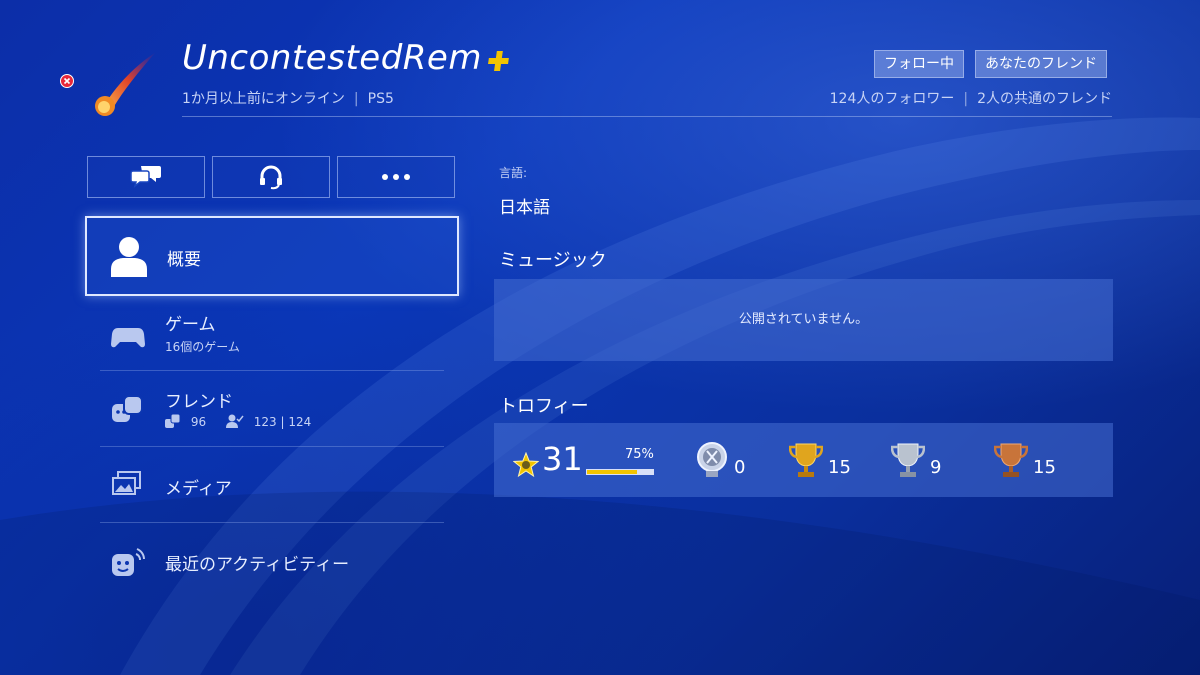 The image size is (1200, 675). Describe the element at coordinates (562, 459) in the screenshot. I see `trophy-level: 31` at that location.